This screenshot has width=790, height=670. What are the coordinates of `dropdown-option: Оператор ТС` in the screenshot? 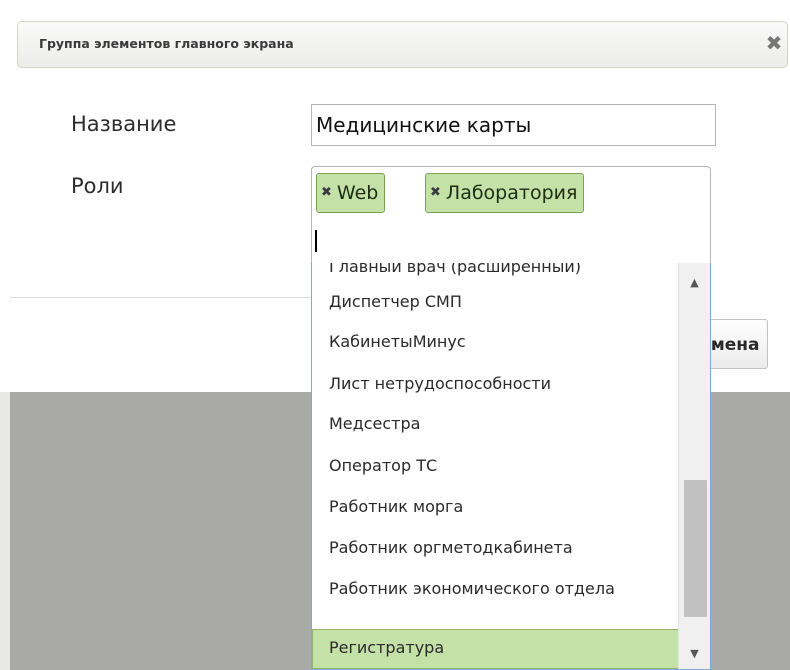 It's located at (495, 468).